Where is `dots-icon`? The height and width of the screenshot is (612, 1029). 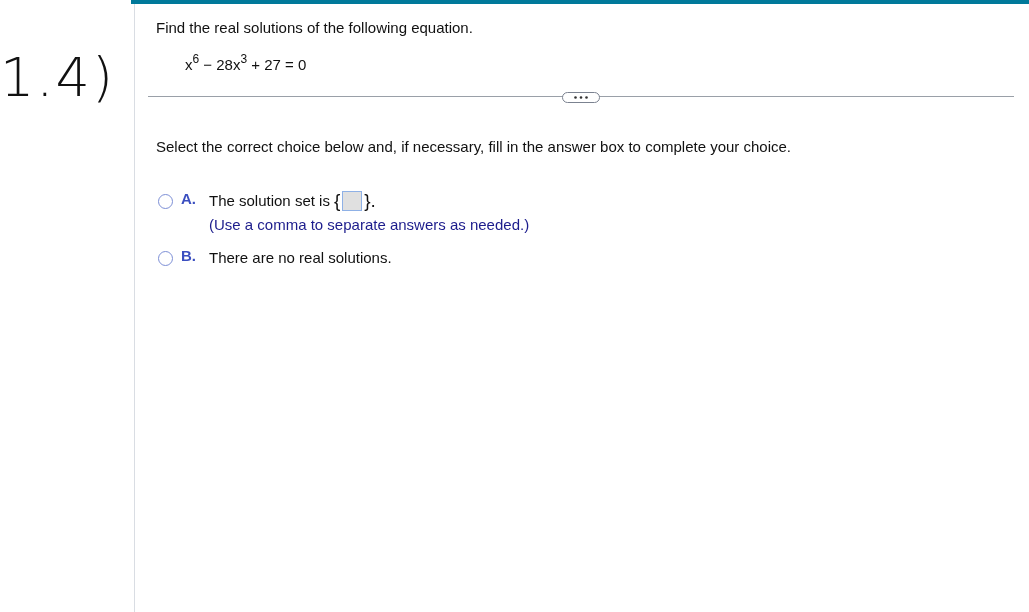
dots-icon is located at coordinates (581, 97).